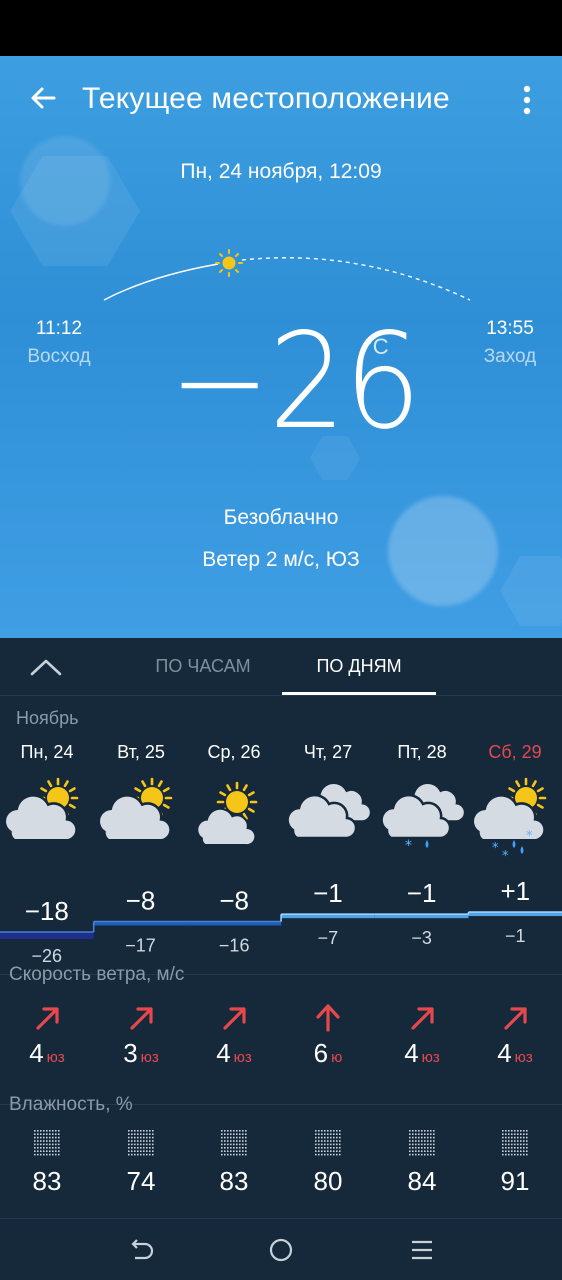 This screenshot has height=1280, width=562. Describe the element at coordinates (281, 559) in the screenshot. I see `current-wind: Ветер 2 м/с, ЮЗ` at that location.